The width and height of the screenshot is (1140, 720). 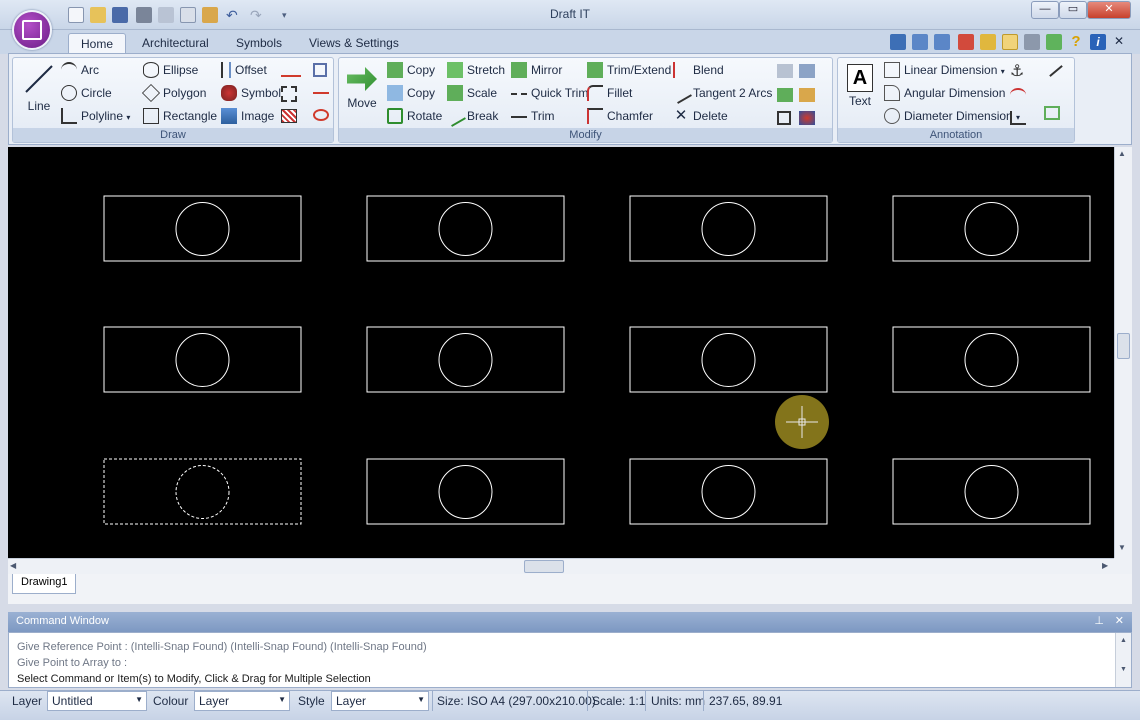 What do you see at coordinates (144, 15) in the screenshot?
I see `print-icon` at bounding box center [144, 15].